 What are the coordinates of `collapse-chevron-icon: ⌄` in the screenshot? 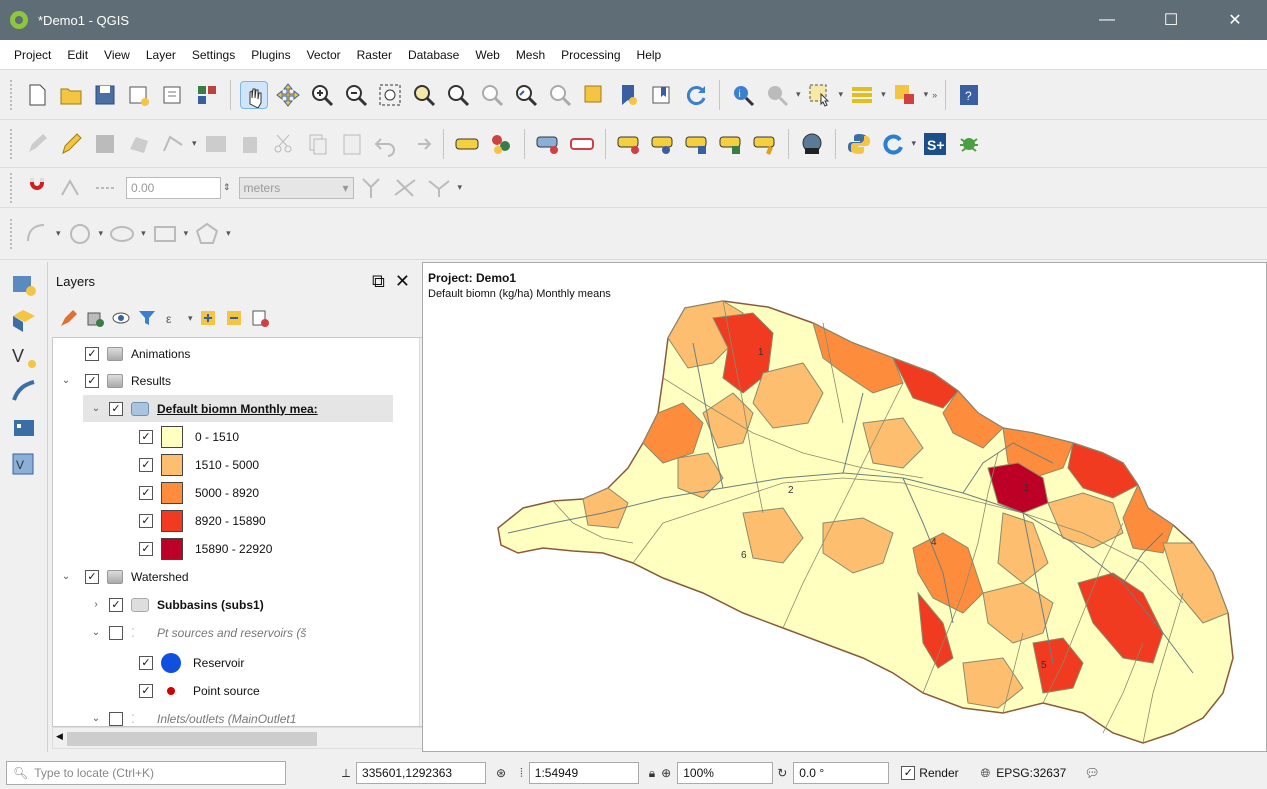 It's located at (66, 380).